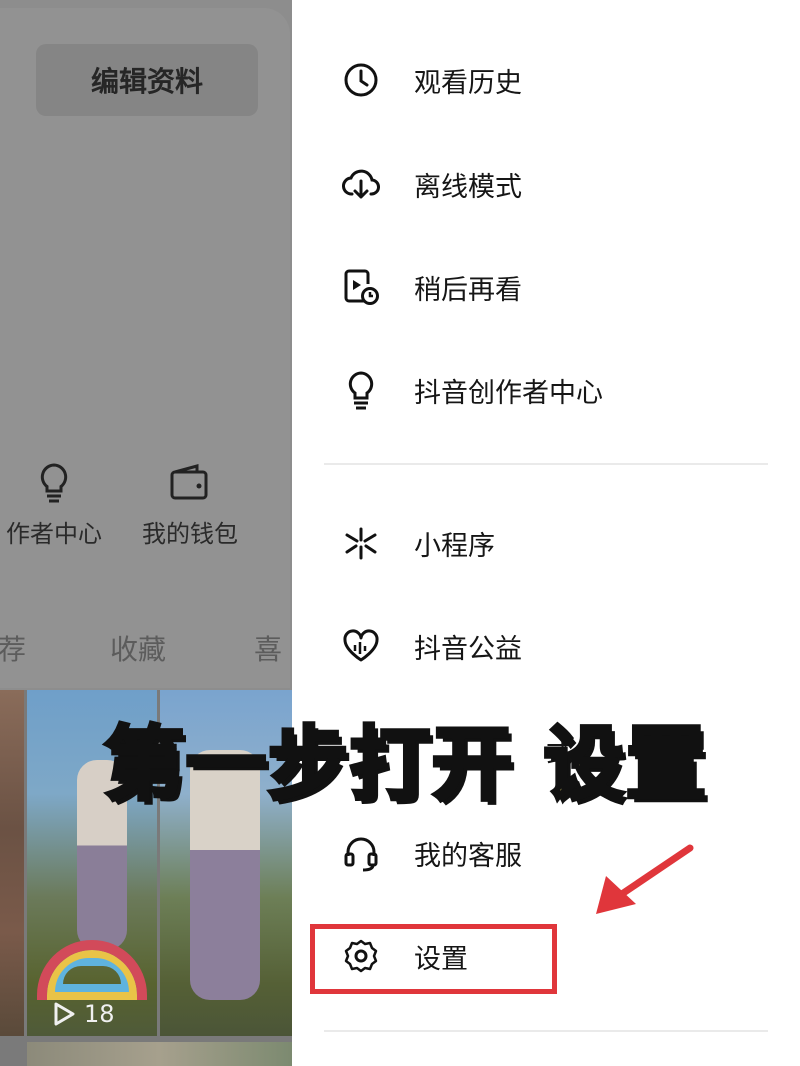 The image size is (800, 1066). I want to click on tab-favorites: 收藏, so click(138, 648).